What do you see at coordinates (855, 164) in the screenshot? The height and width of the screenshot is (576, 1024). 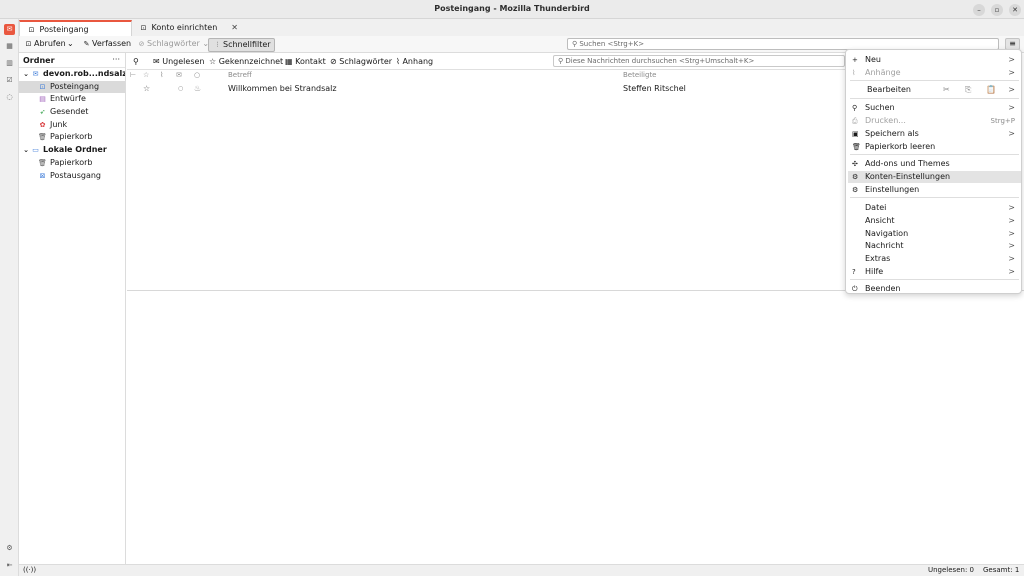 I see `addons-icon: ✣` at bounding box center [855, 164].